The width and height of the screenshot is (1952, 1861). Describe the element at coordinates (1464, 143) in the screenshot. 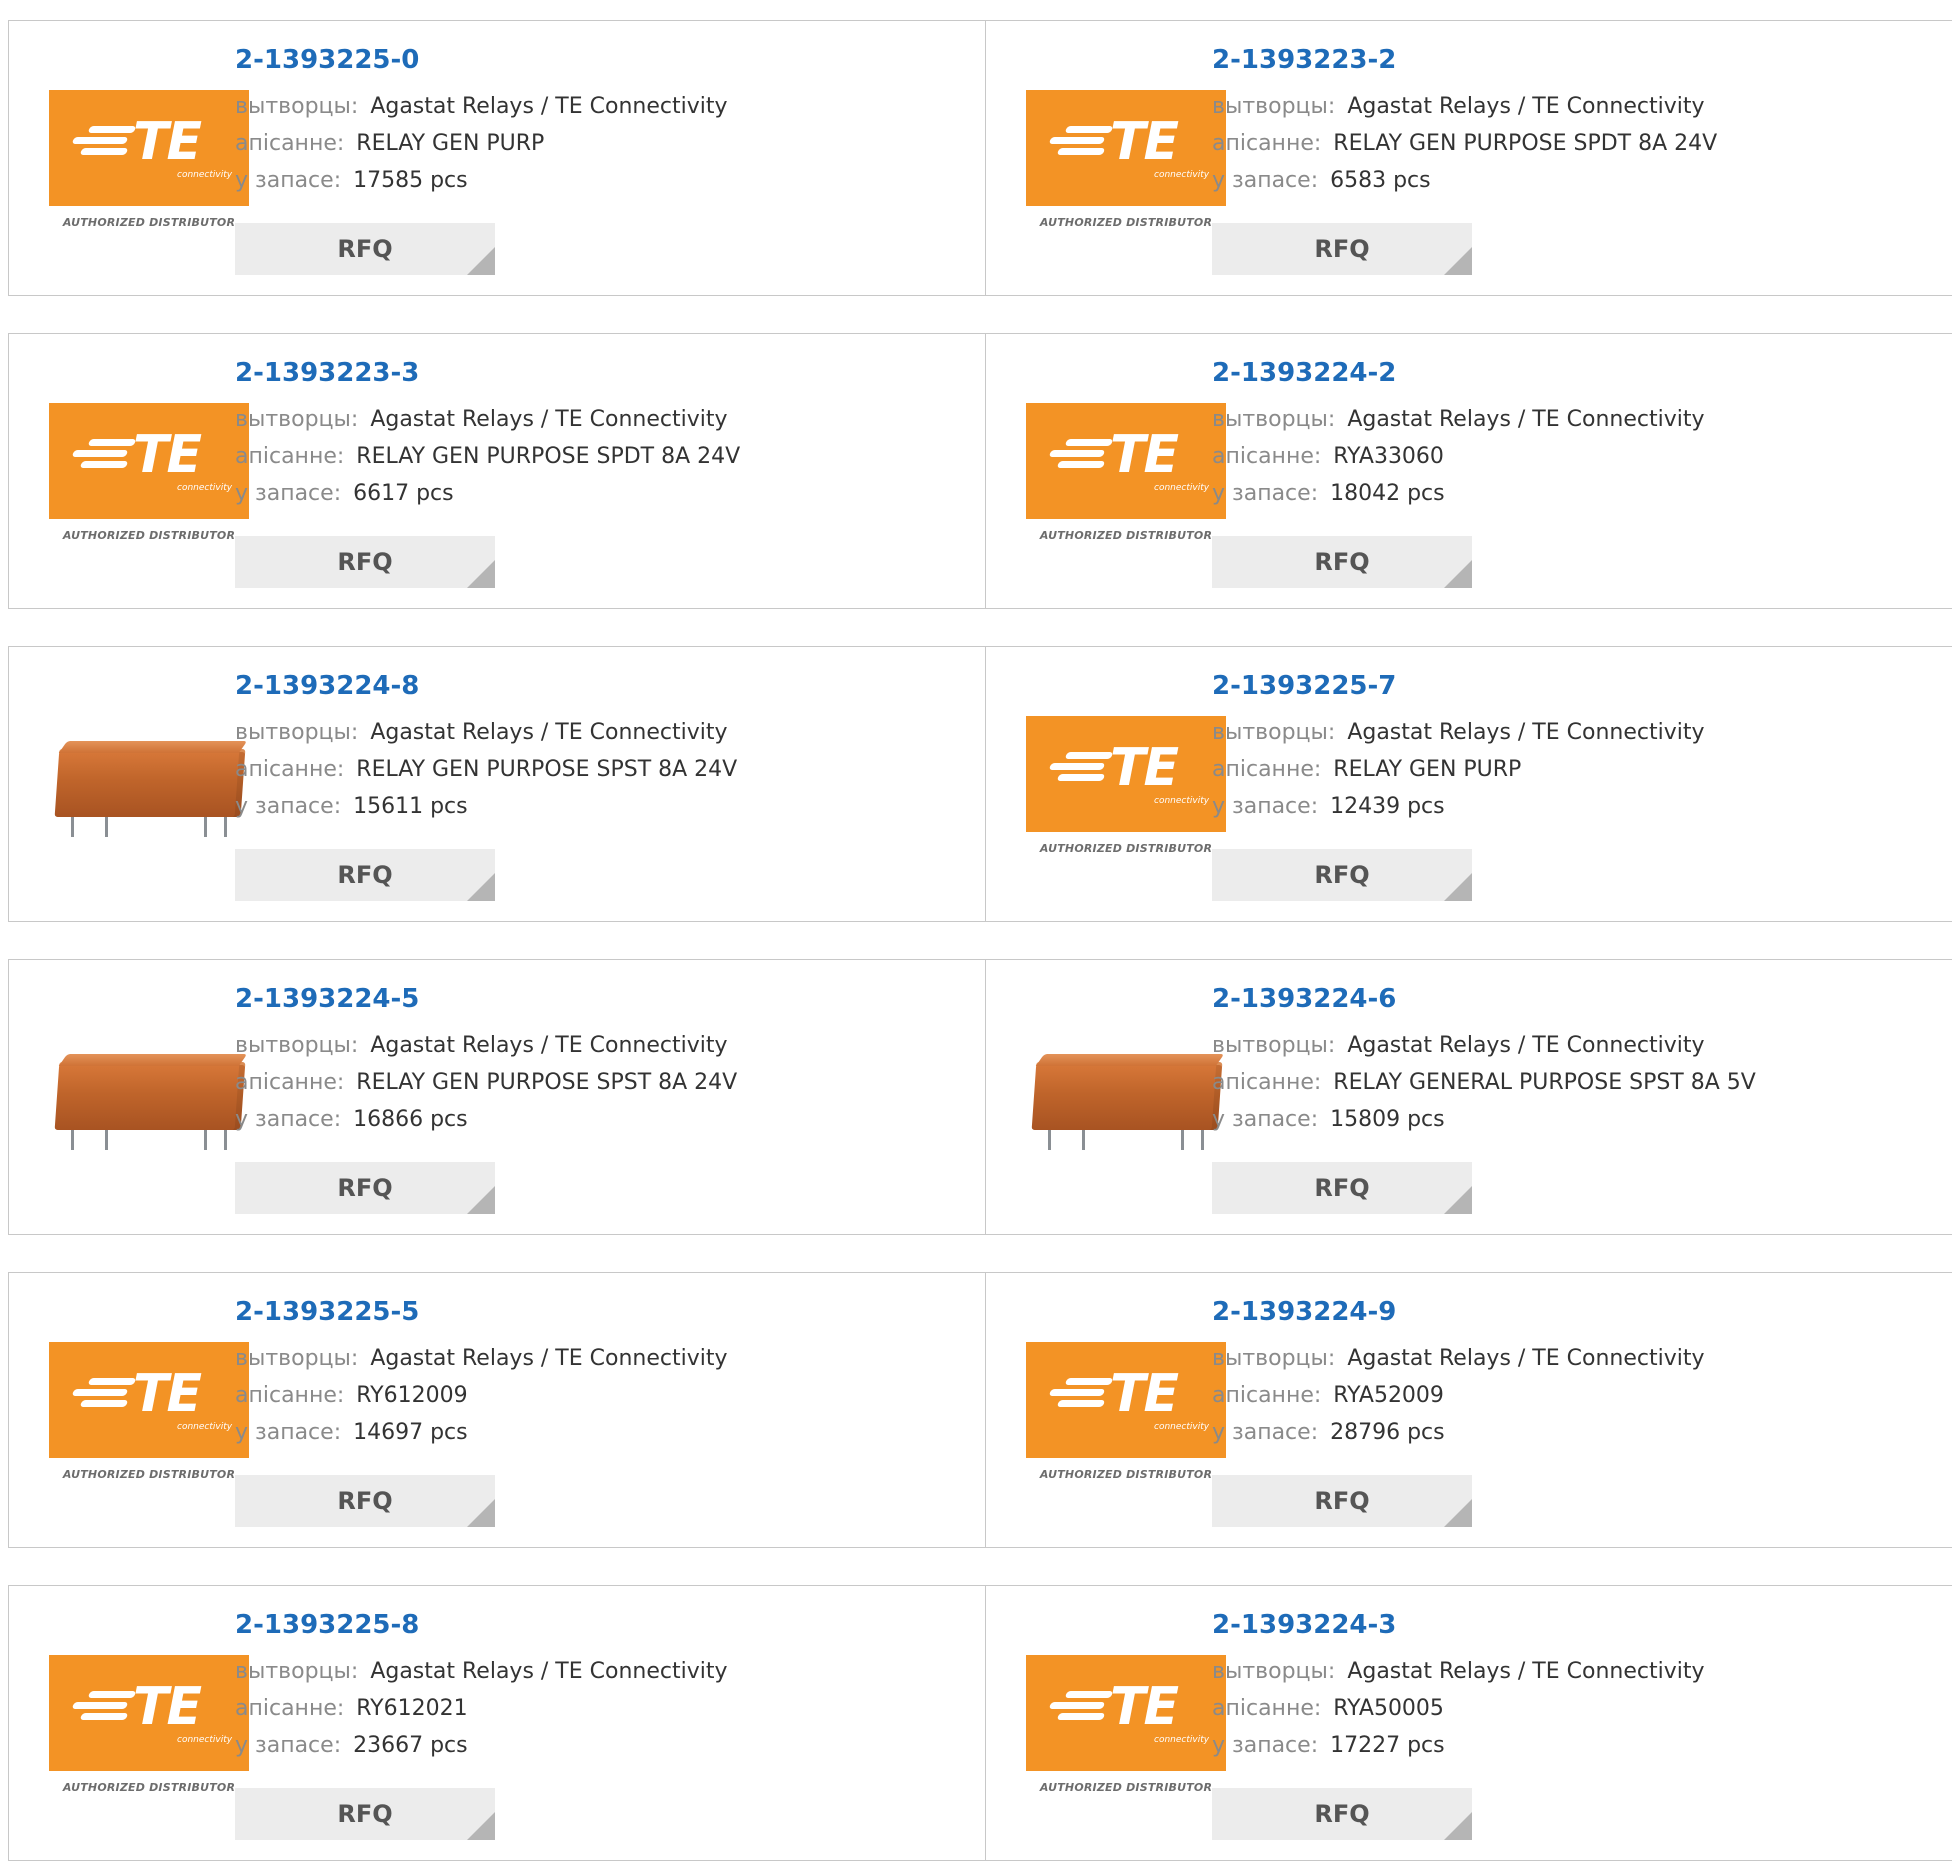

I see `description-row: апісанне: RELAY GEN PURPOSE SPDT 8A 24V` at that location.